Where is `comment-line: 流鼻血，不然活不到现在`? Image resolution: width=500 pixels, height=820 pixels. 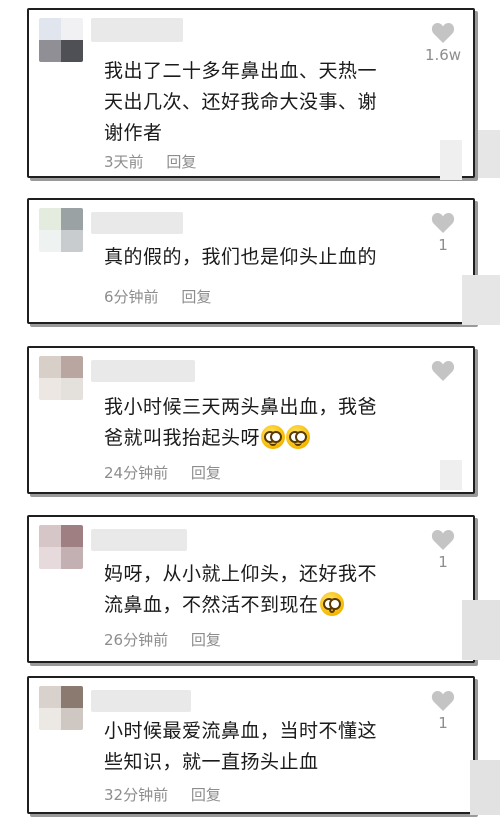
comment-line: 流鼻血，不然活不到现在 is located at coordinates (240, 605).